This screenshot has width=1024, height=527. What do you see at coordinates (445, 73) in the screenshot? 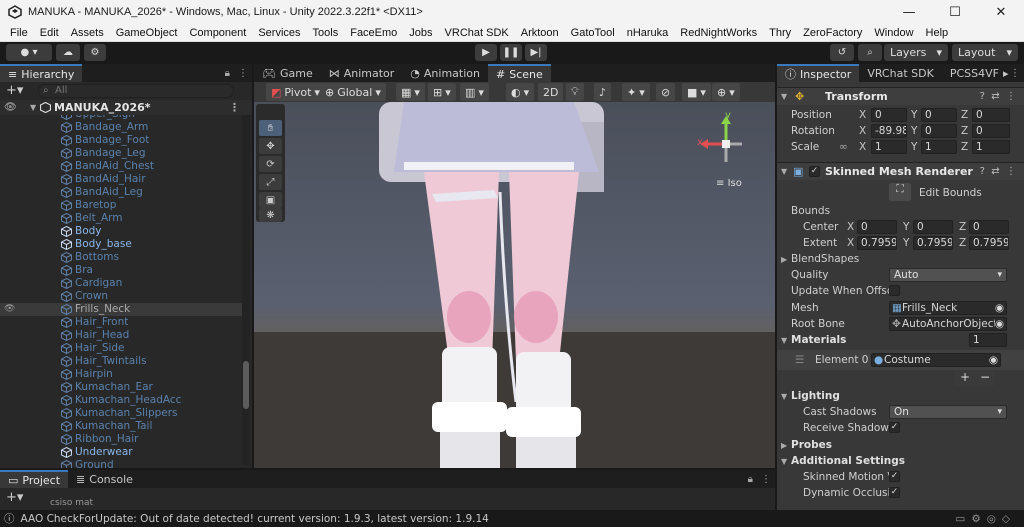
I see `tab-animation: ◔ Animation` at bounding box center [445, 73].